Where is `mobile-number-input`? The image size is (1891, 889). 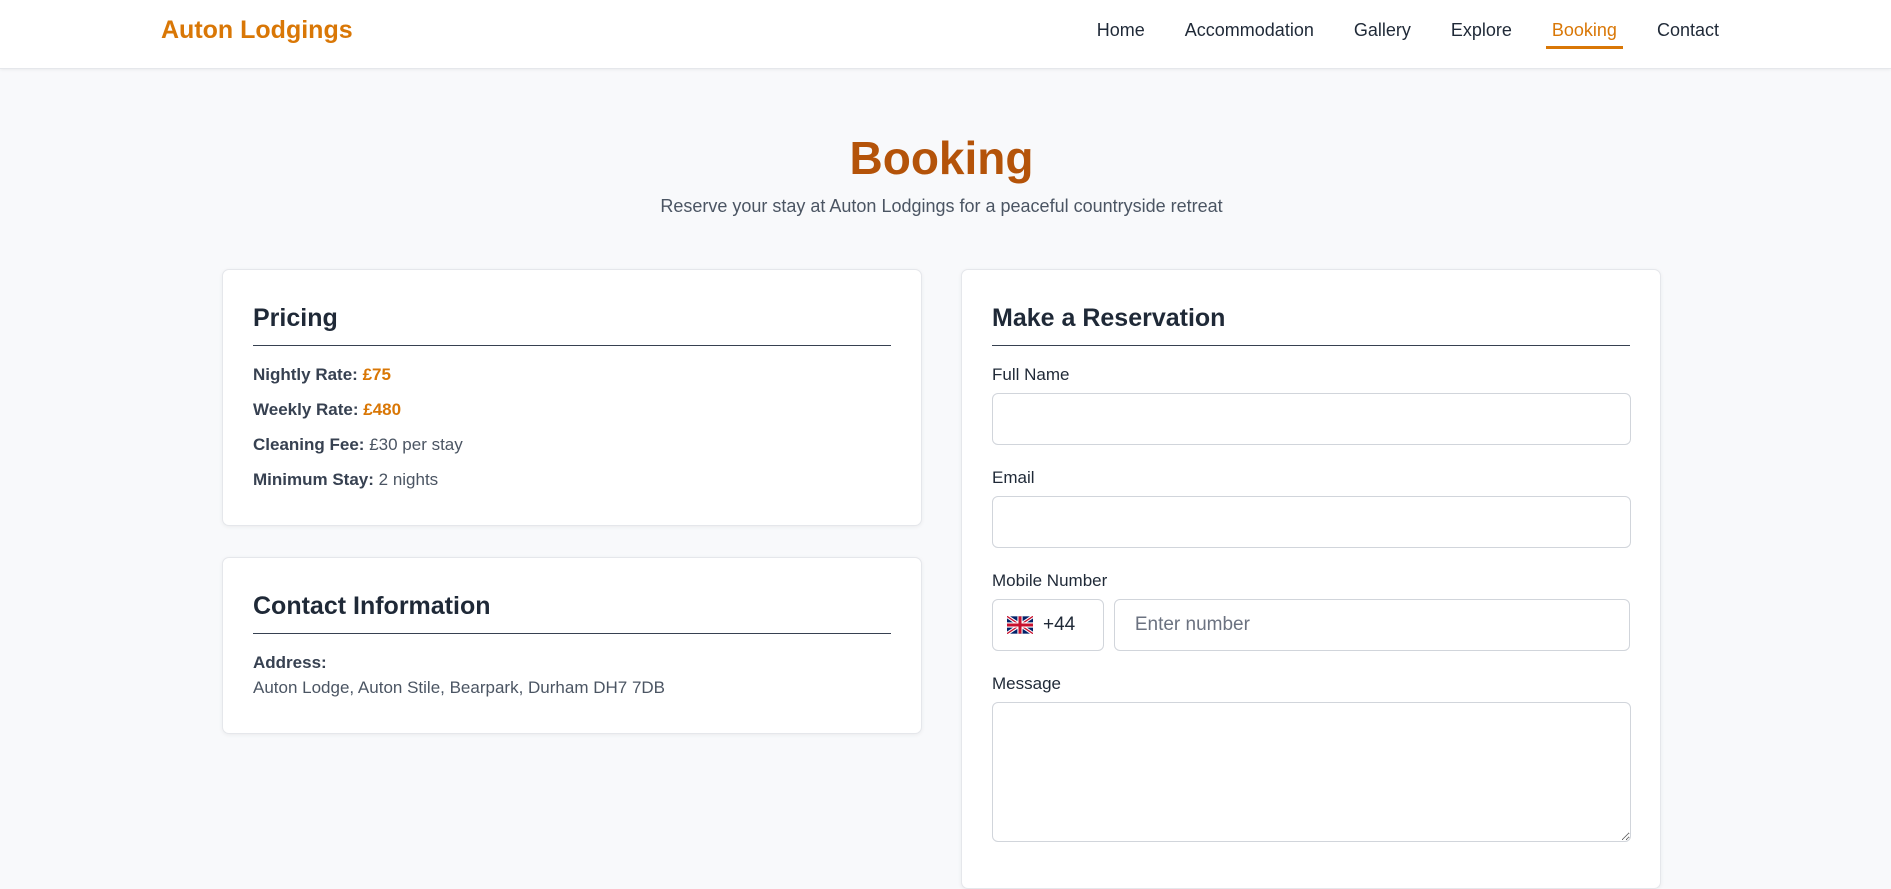 mobile-number-input is located at coordinates (1371, 625).